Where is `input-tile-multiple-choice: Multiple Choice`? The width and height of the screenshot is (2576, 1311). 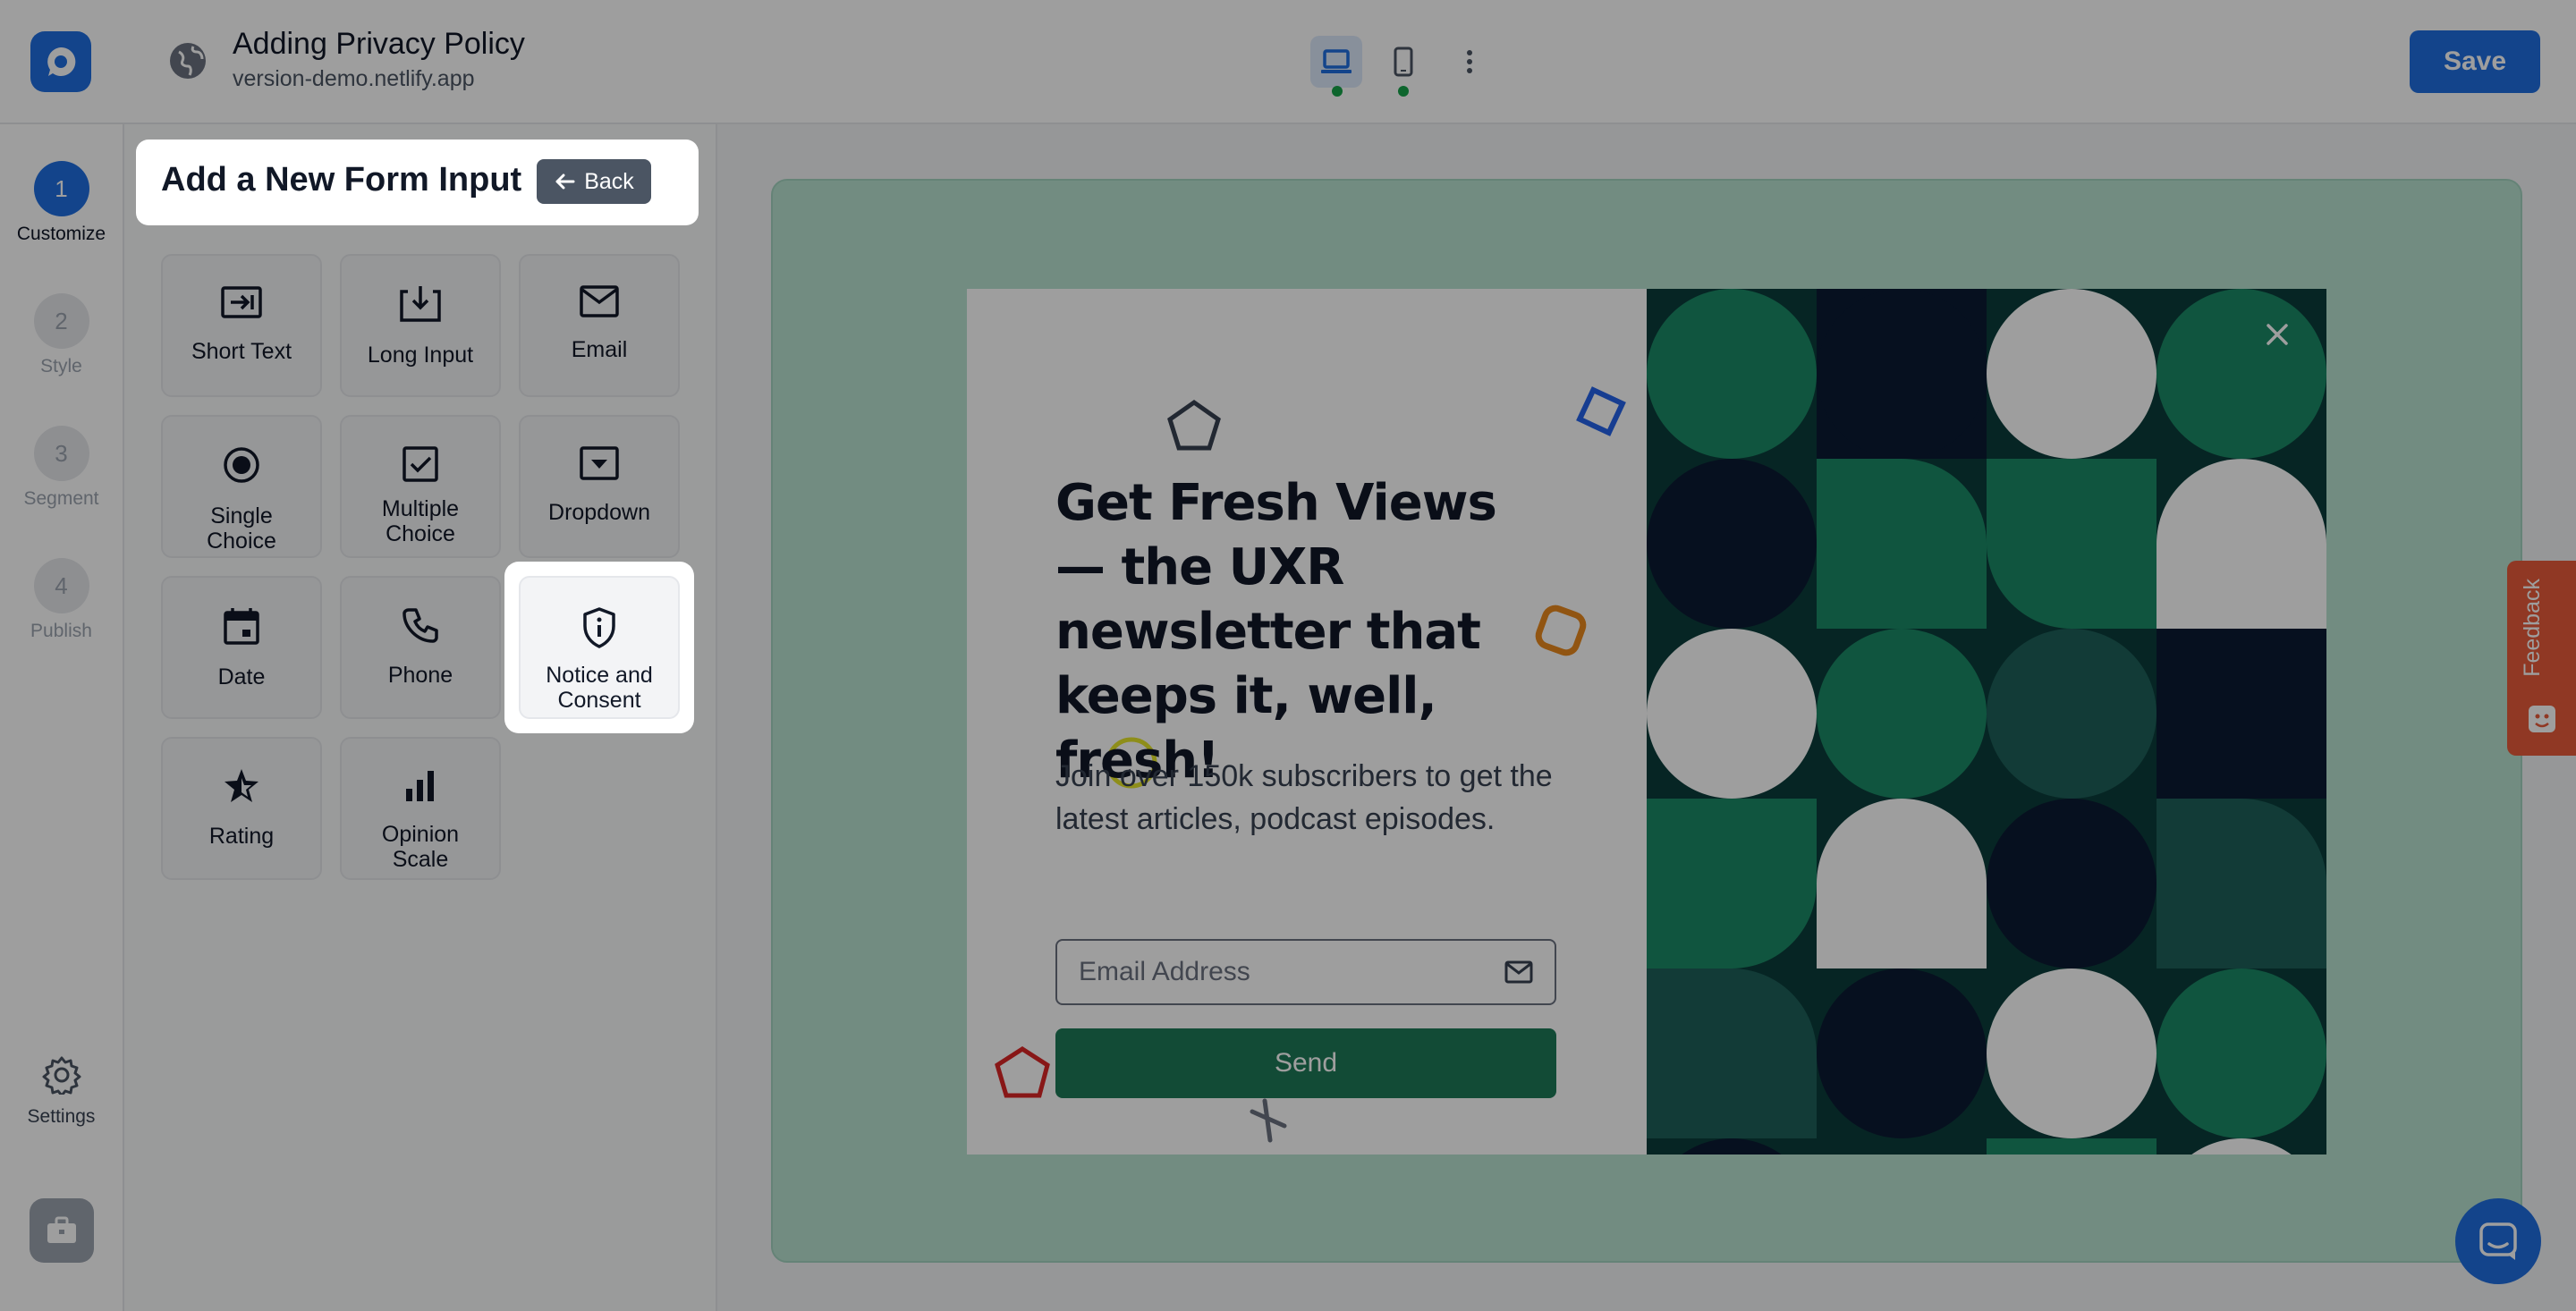 input-tile-multiple-choice: Multiple Choice is located at coordinates (420, 486).